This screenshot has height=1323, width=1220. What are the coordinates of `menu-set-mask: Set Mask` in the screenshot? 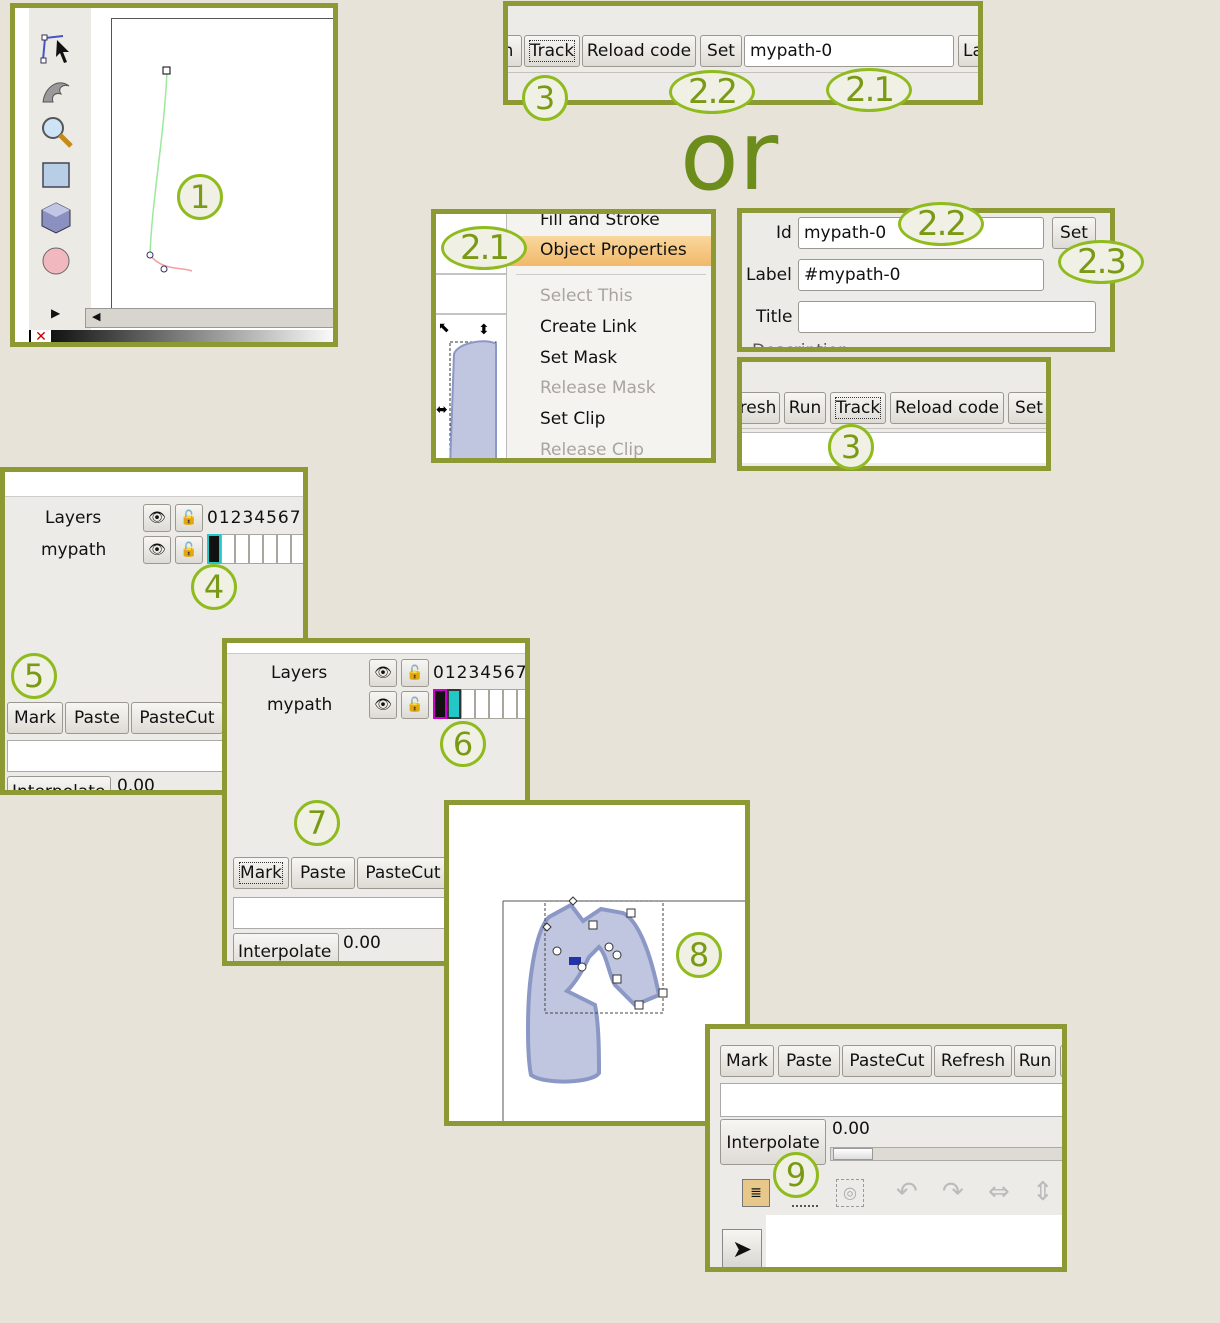 It's located at (578, 358).